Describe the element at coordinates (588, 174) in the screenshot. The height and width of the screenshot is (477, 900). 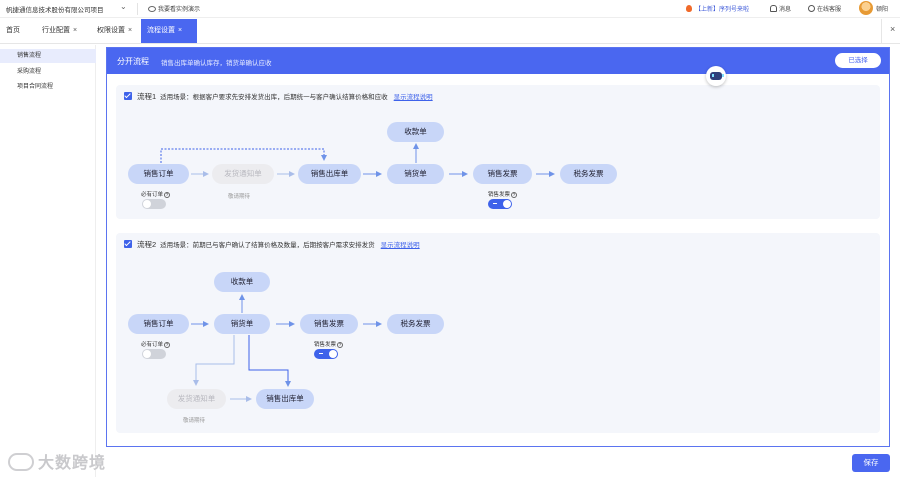
I see `flow1-node-tax-invoice: 税务发票` at that location.